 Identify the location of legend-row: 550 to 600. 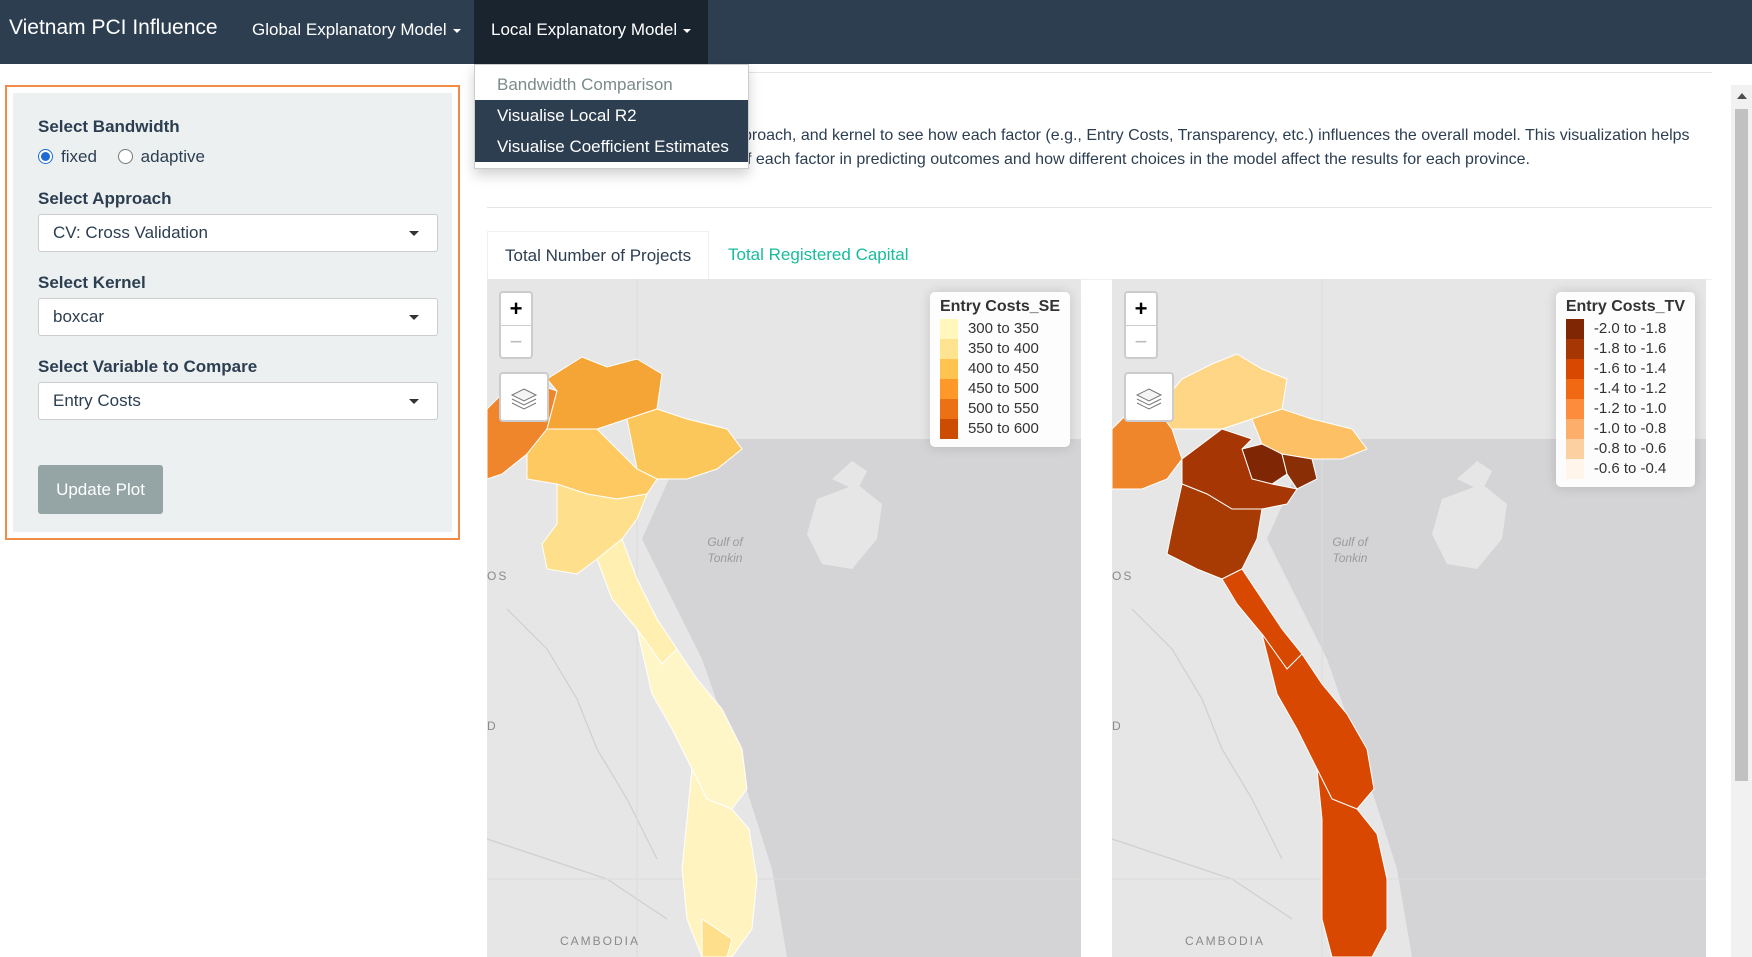
(999, 429).